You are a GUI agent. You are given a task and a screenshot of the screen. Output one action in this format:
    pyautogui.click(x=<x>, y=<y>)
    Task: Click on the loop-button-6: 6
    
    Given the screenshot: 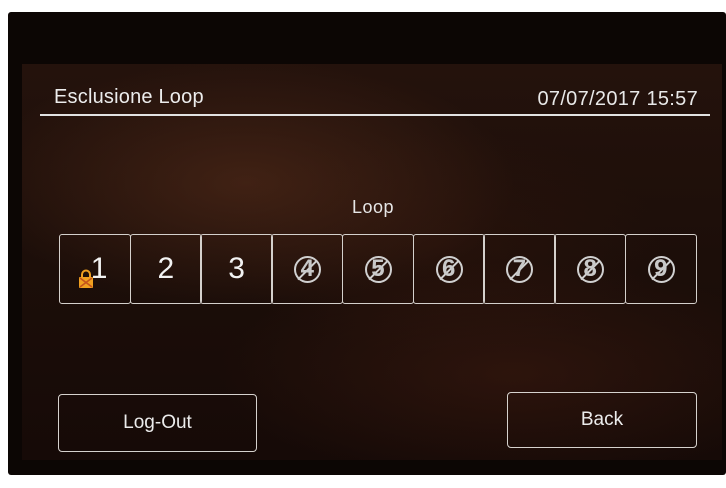 What is the action you would take?
    pyautogui.click(x=448, y=269)
    